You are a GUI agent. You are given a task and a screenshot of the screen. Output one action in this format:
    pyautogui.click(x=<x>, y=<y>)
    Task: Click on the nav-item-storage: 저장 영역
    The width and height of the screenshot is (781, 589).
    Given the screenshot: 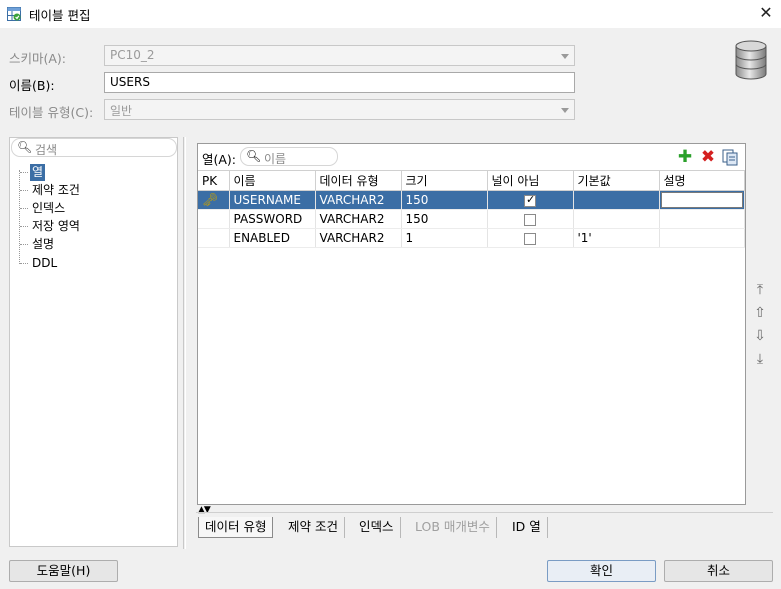 What is the action you would take?
    pyautogui.click(x=56, y=226)
    